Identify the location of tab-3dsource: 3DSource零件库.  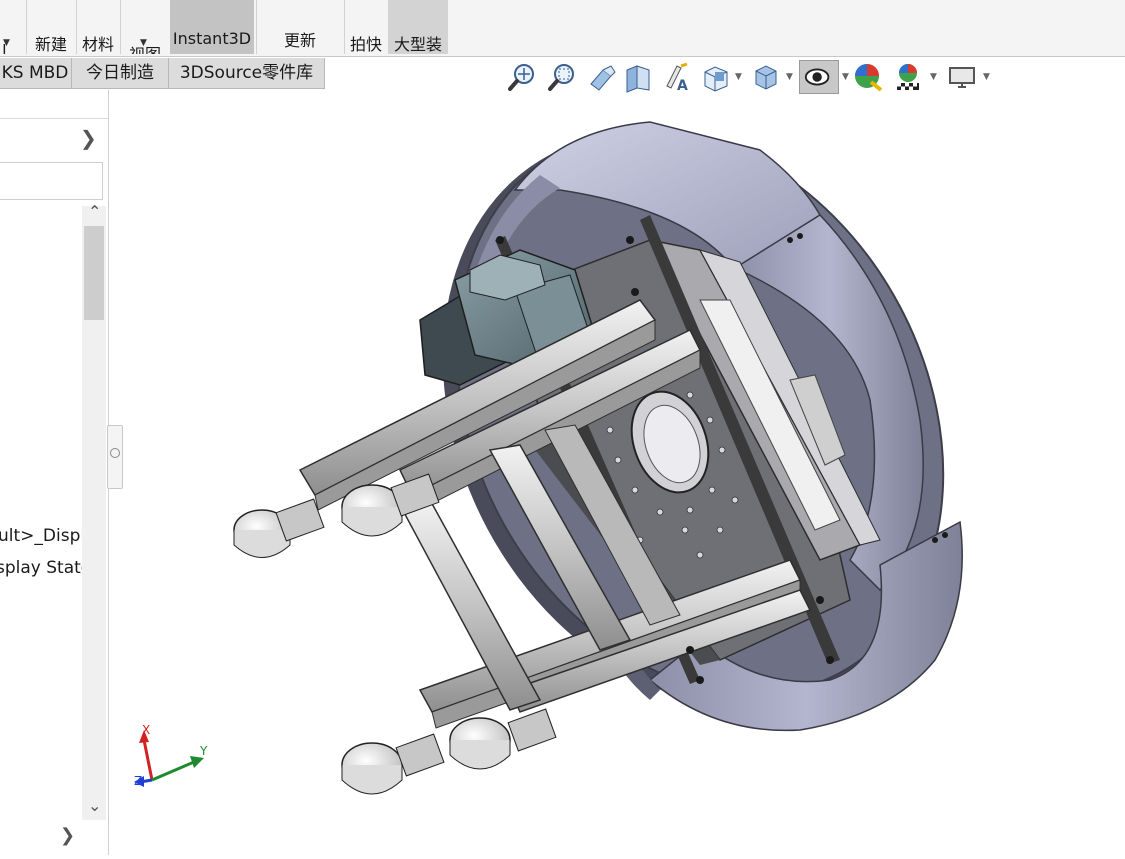
(246, 73).